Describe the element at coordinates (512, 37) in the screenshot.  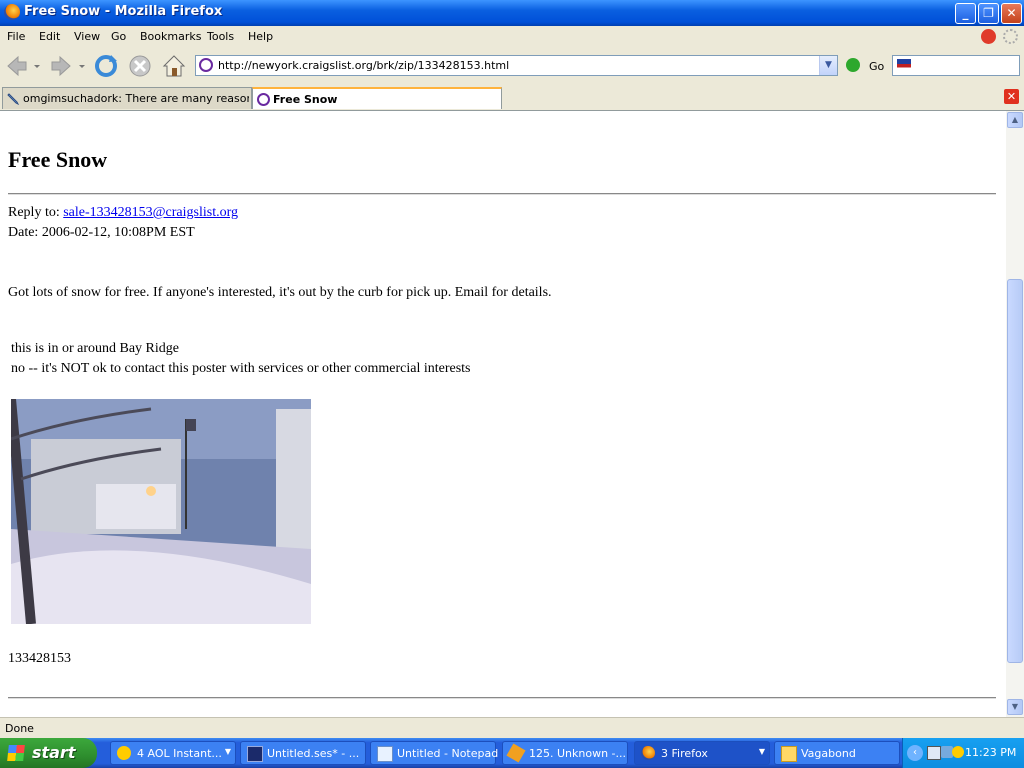
I see `menu-bar: File Edit View Go Bookmarks Tools Help` at that location.